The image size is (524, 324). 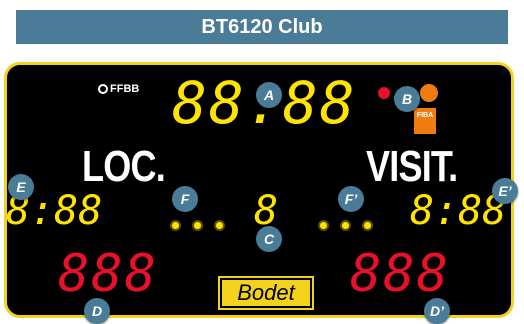 What do you see at coordinates (351, 199) in the screenshot?
I see `callout-f-prime: F’` at bounding box center [351, 199].